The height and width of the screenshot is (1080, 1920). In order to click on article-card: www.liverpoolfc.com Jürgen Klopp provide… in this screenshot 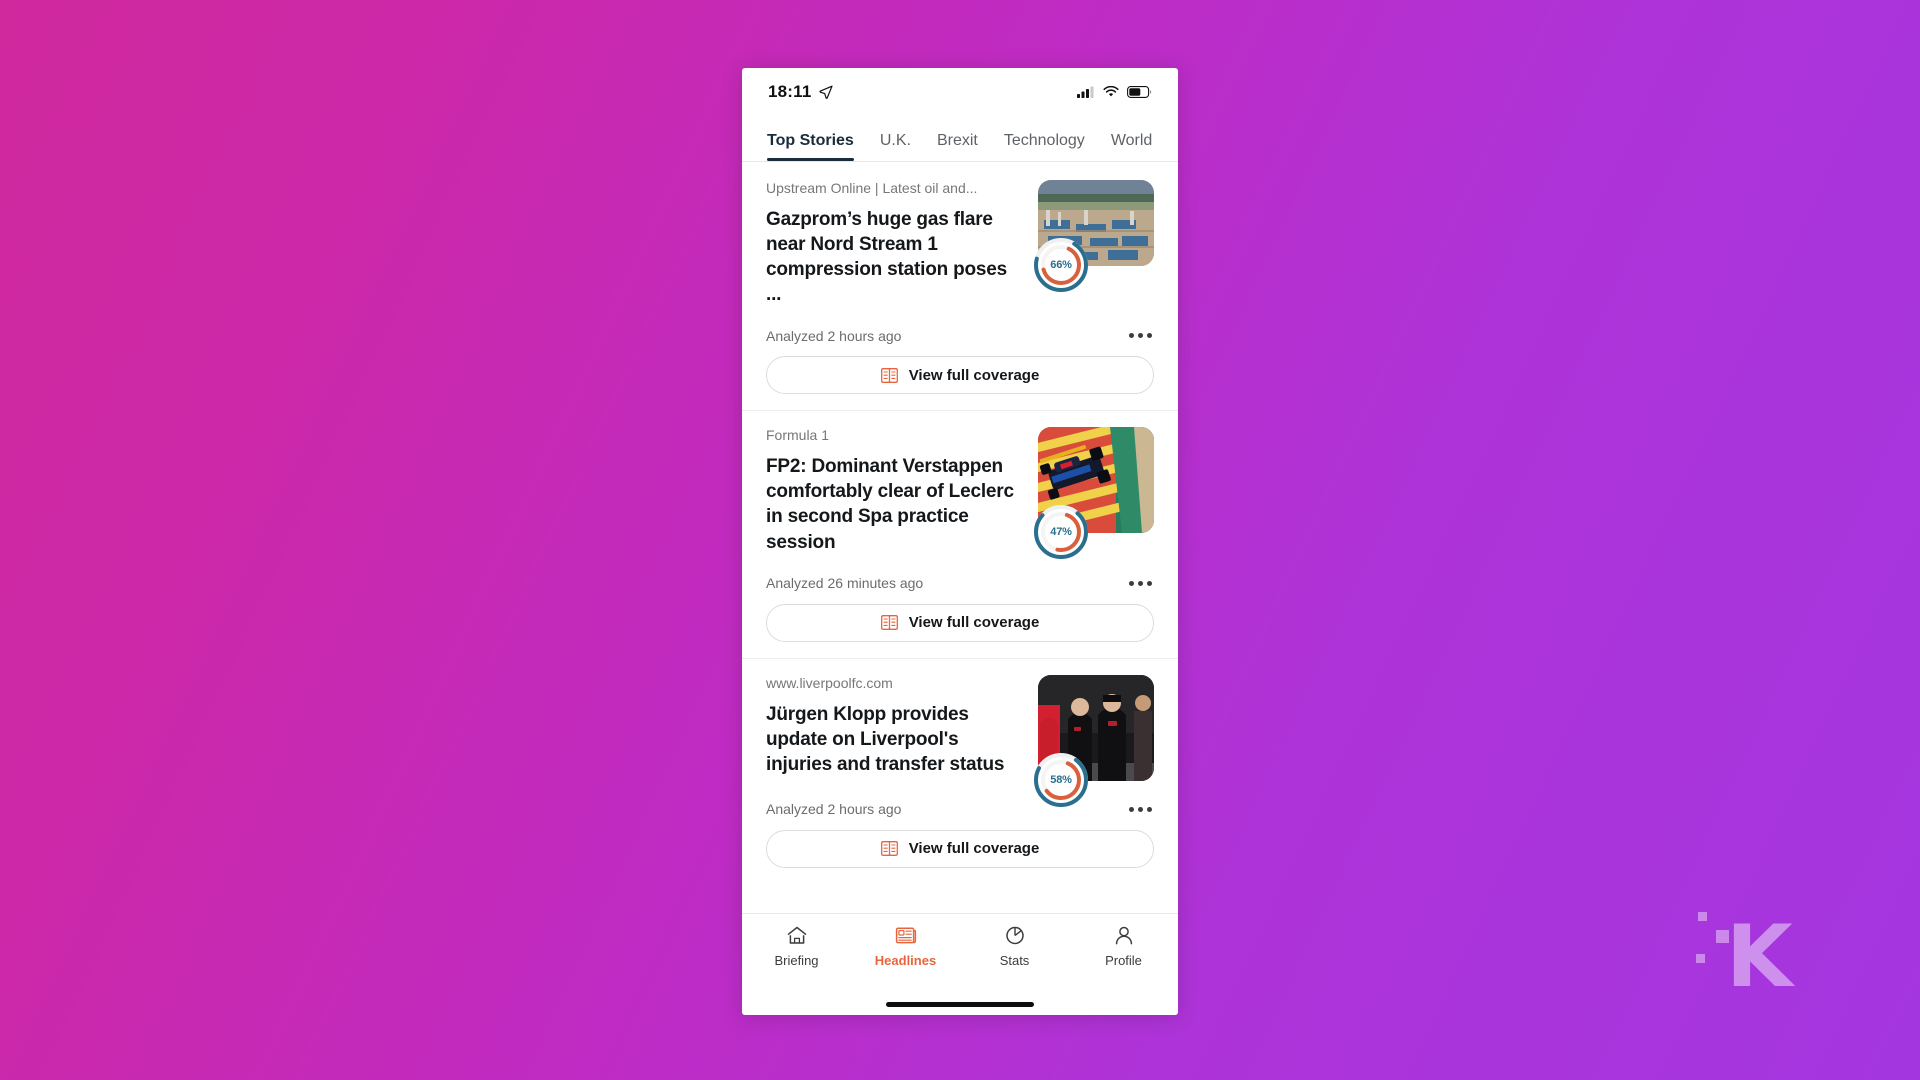, I will do `click(960, 762)`.